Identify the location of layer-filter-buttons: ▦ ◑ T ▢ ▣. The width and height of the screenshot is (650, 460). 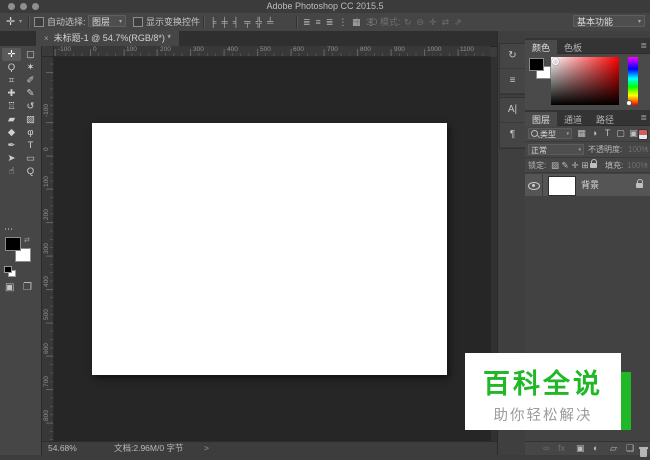
(607, 133).